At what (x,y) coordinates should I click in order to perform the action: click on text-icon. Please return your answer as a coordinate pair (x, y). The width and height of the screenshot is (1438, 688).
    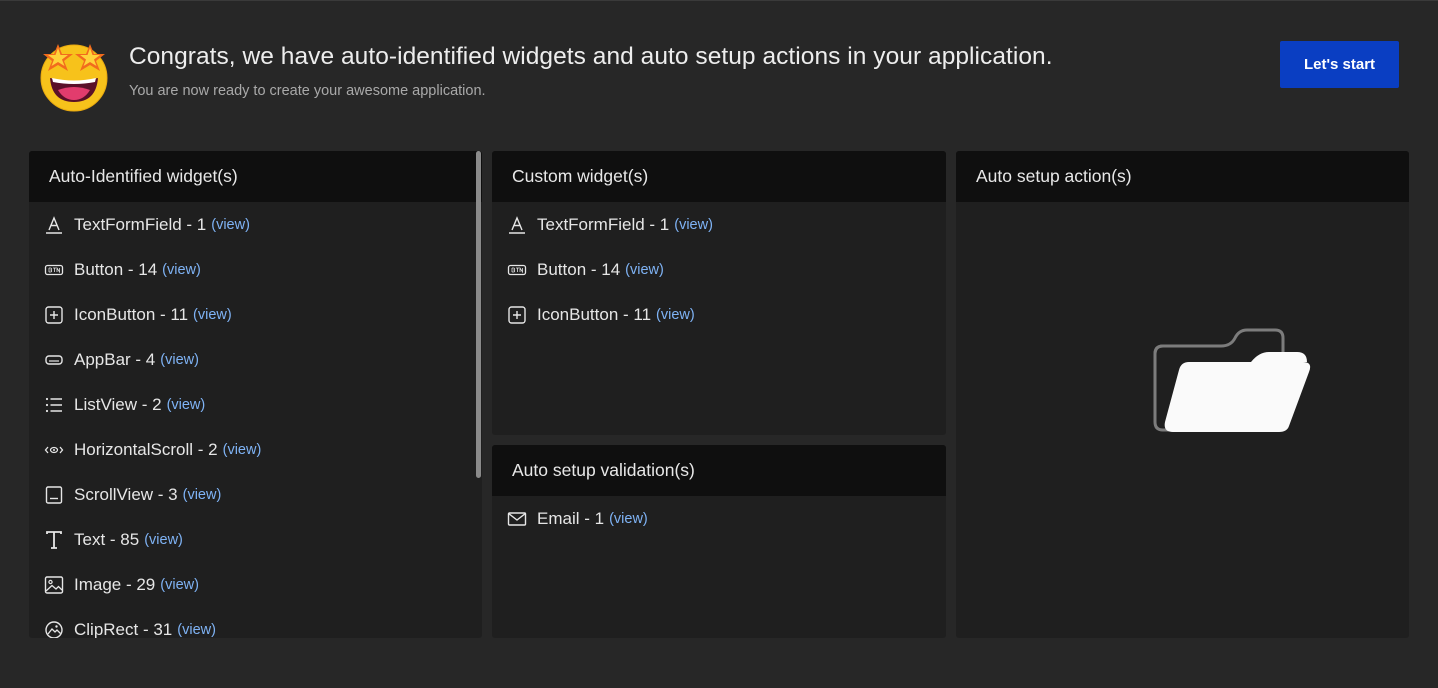
    Looking at the image, I should click on (54, 540).